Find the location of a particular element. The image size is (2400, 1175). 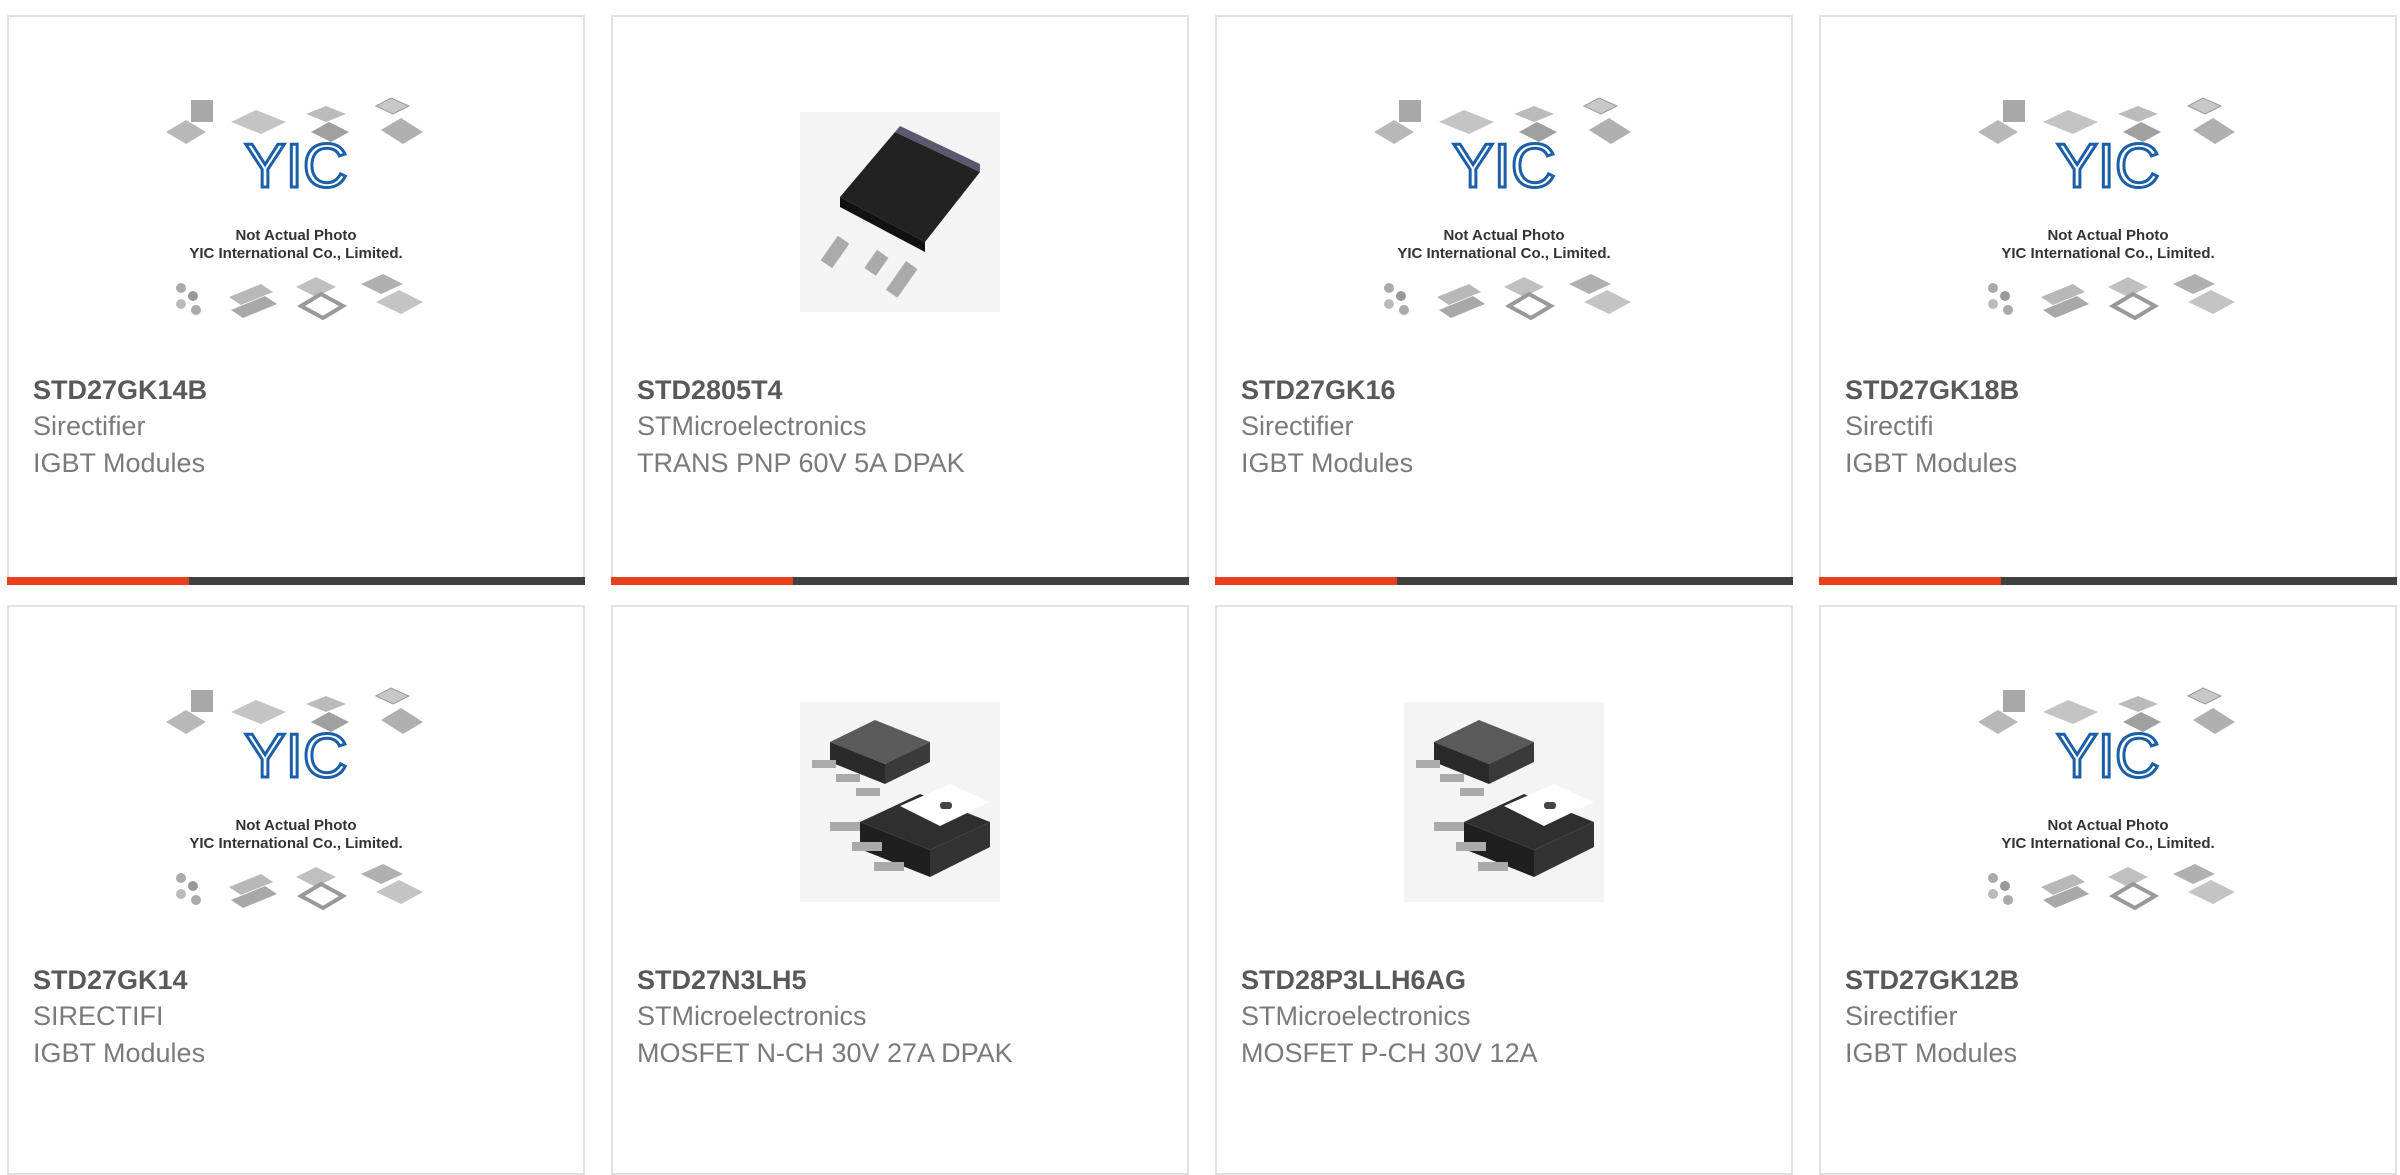

description: MOSFET P-CH 30V 12A is located at coordinates (1389, 1053).